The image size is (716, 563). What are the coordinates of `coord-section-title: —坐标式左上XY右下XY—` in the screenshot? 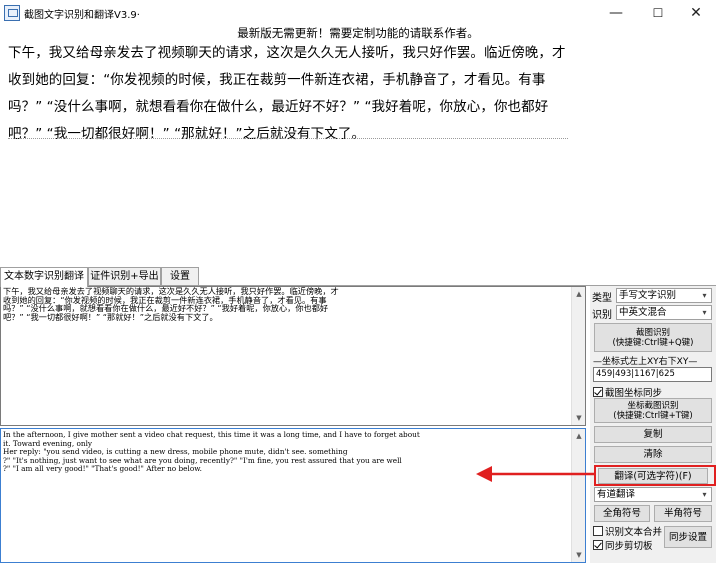 It's located at (645, 362).